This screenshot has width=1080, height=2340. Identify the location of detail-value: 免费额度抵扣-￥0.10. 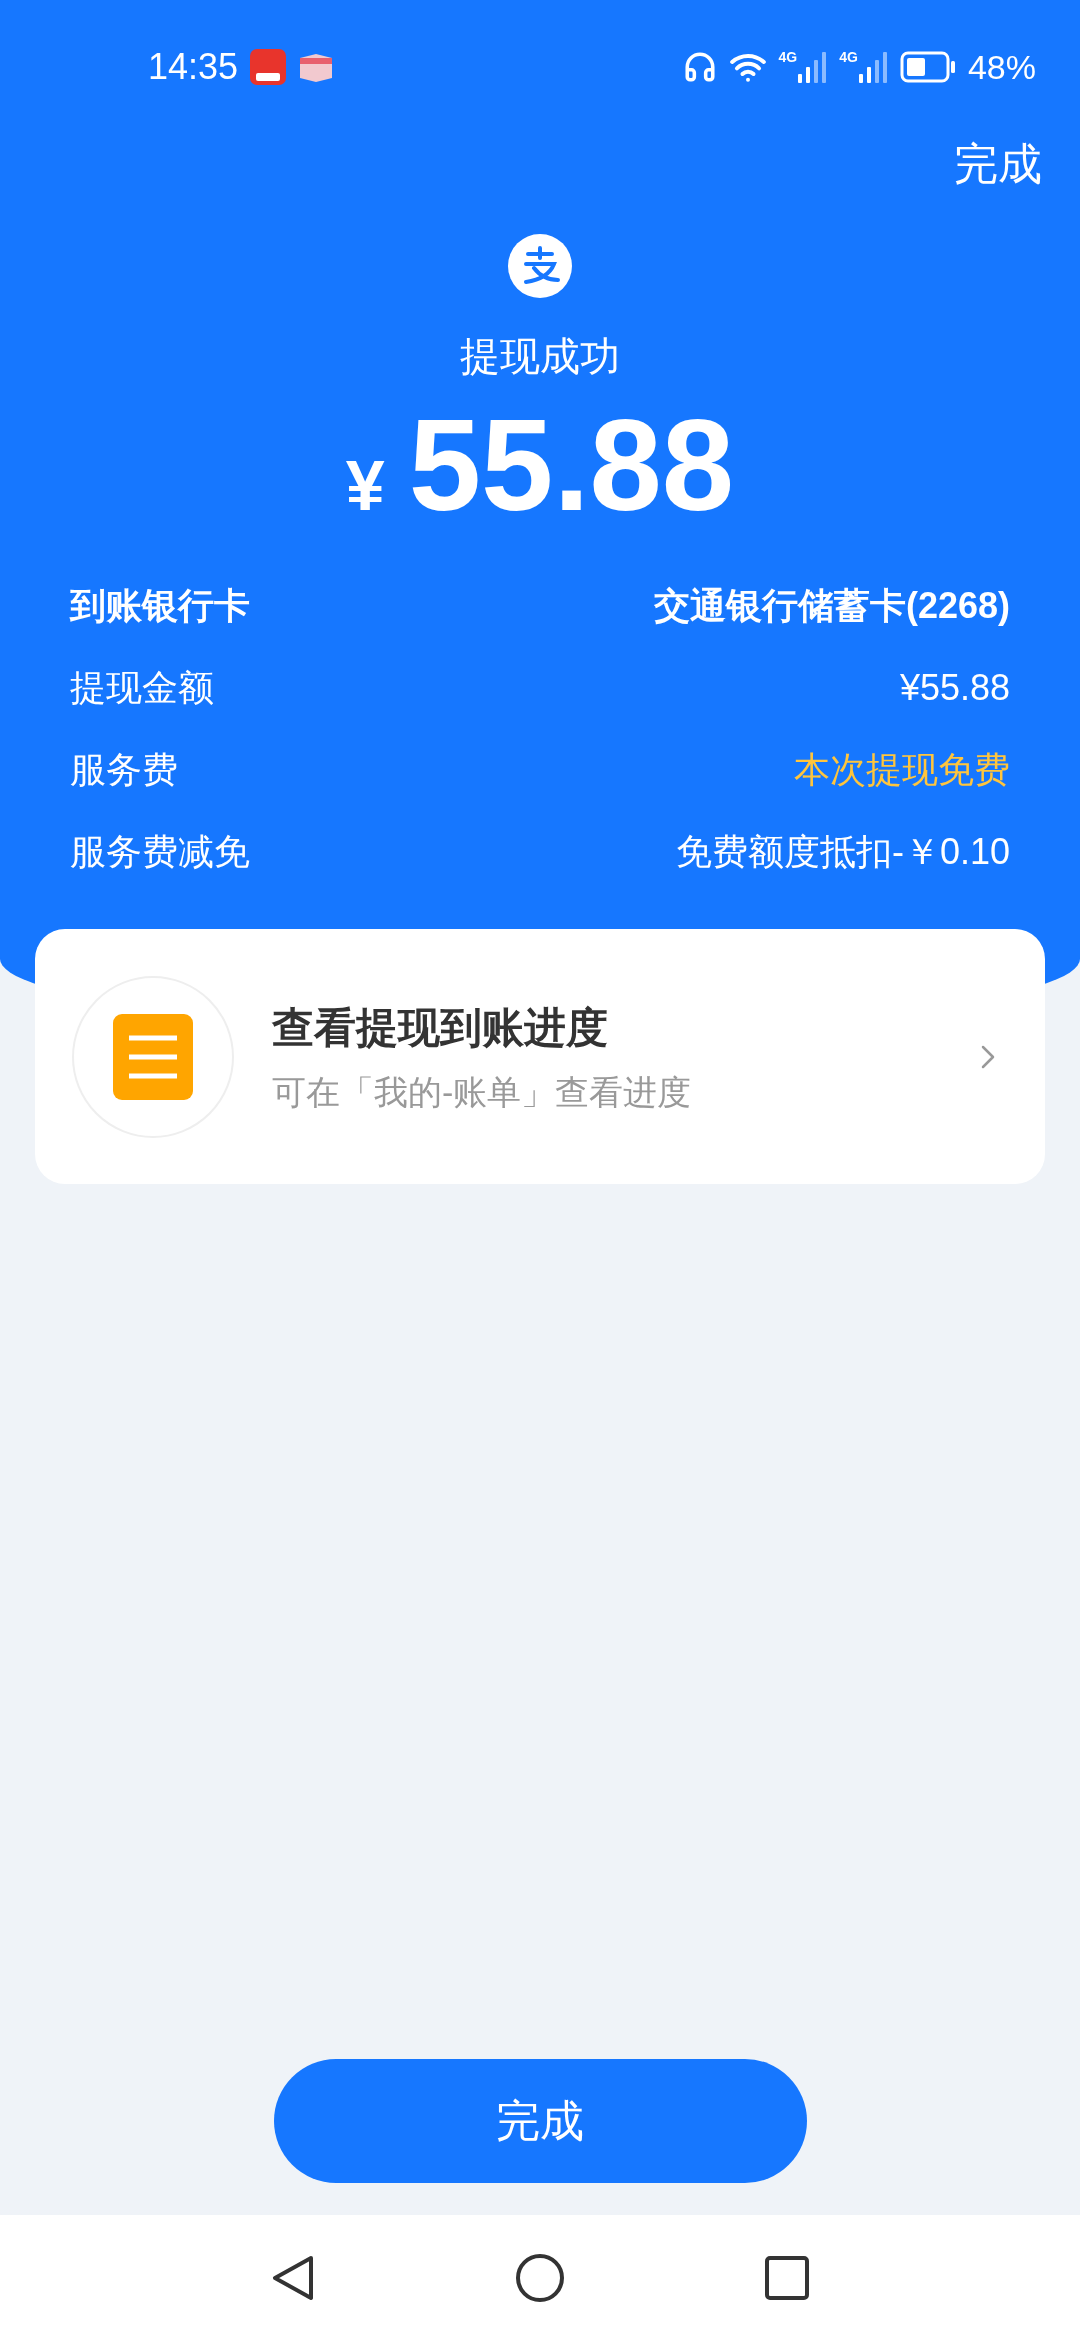
(842, 852).